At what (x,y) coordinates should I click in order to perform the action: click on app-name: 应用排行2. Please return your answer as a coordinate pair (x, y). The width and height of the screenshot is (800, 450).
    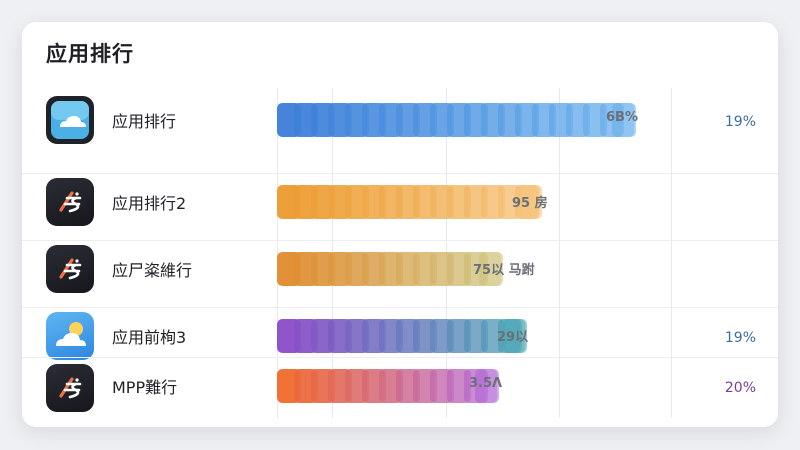
    Looking at the image, I should click on (149, 203).